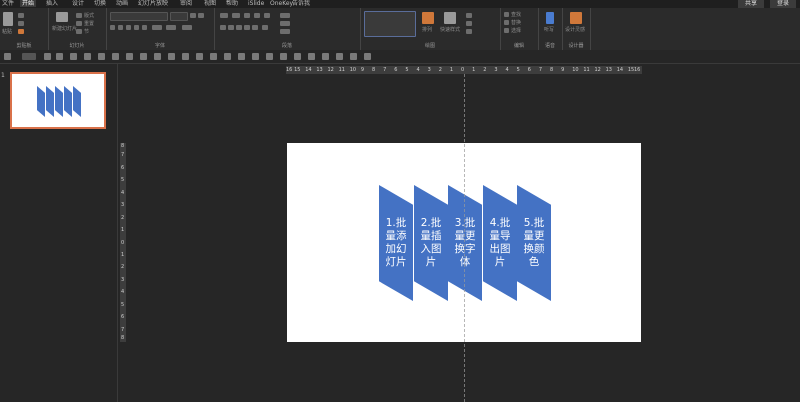  What do you see at coordinates (79, 31) in the screenshot?
I see `section-icon` at bounding box center [79, 31].